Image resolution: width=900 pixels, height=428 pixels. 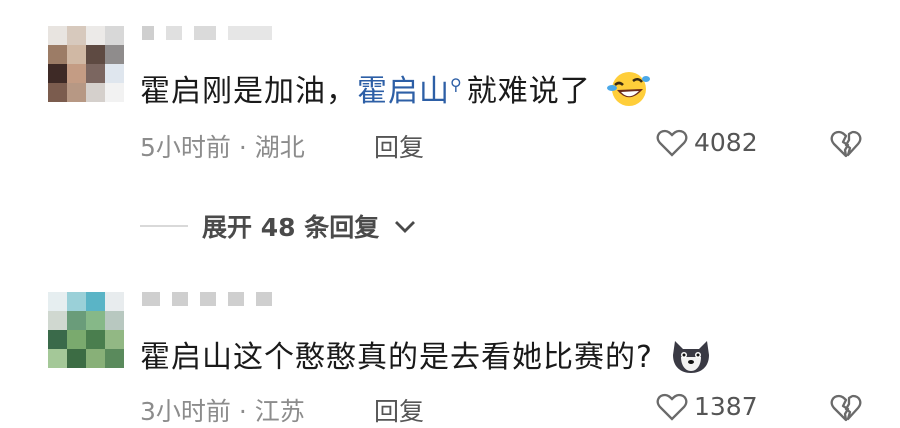 I want to click on like-button: 1387, so click(x=707, y=406).